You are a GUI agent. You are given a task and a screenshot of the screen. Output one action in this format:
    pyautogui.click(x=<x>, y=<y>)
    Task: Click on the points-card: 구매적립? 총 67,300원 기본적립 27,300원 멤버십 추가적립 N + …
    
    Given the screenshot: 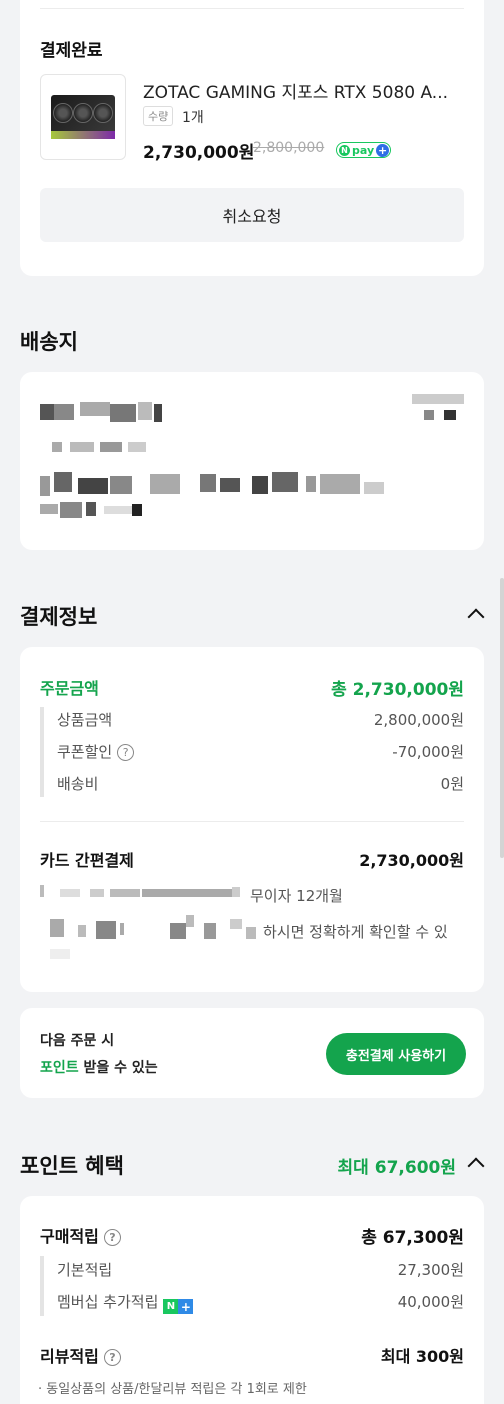 What is the action you would take?
    pyautogui.click(x=252, y=1300)
    